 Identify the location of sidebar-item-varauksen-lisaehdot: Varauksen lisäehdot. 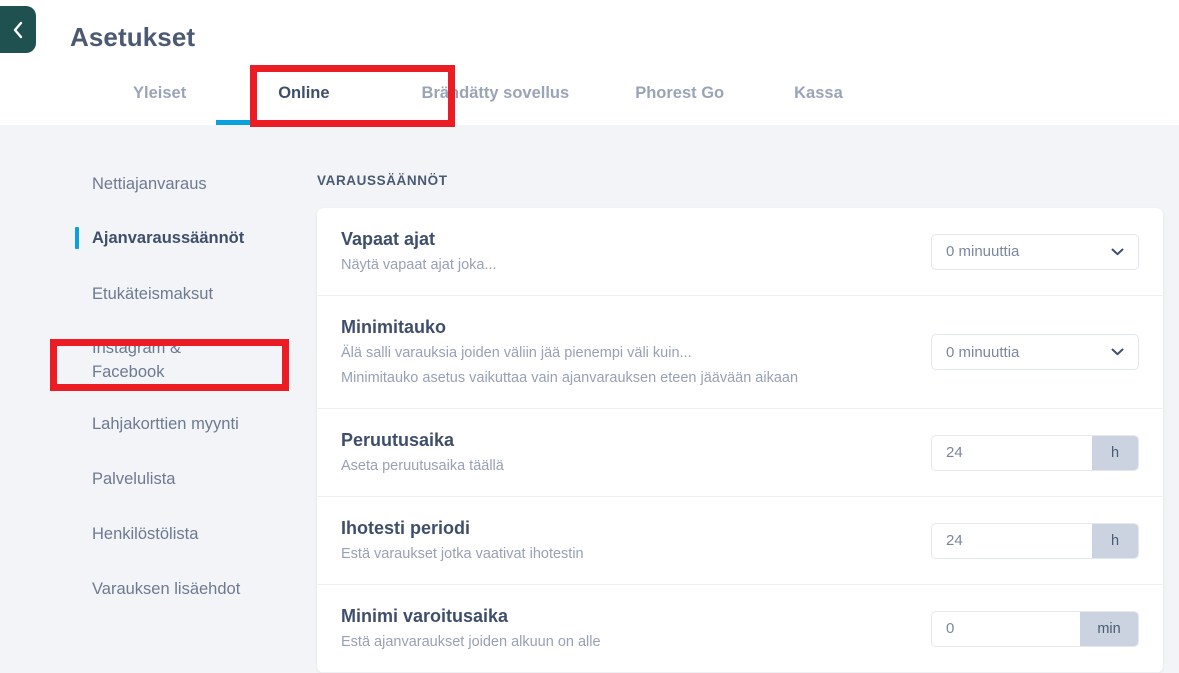
(150, 589).